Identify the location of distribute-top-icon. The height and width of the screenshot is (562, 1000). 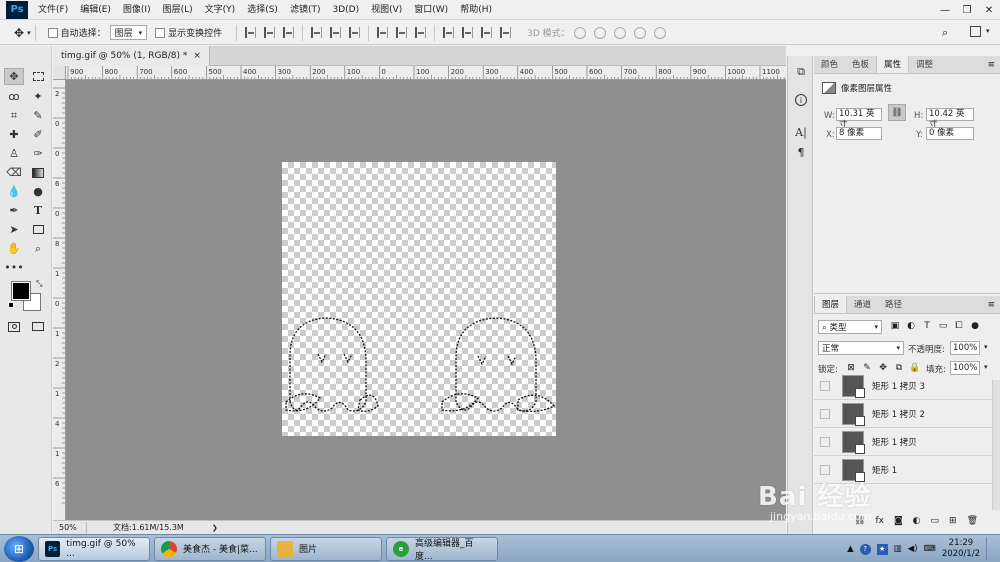
(383, 32).